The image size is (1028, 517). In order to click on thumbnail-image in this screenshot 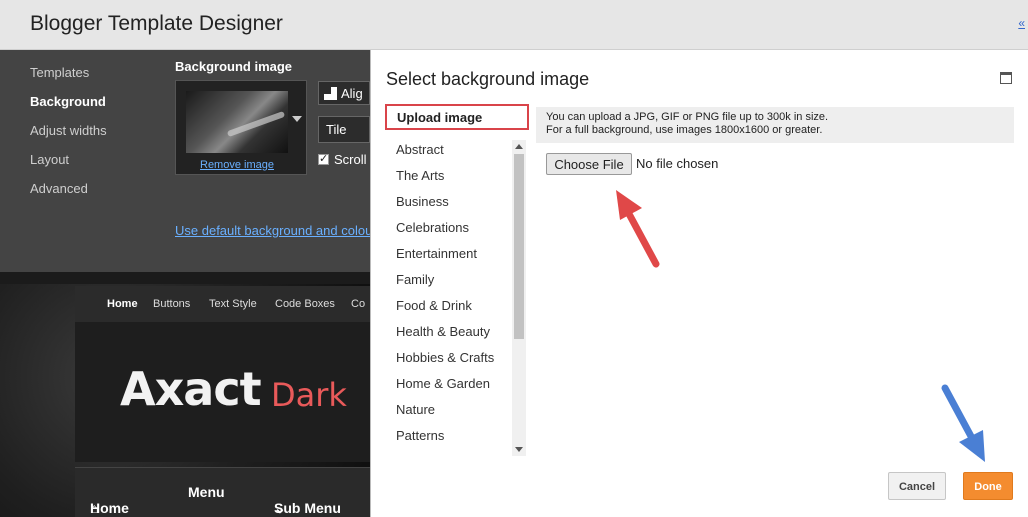, I will do `click(237, 122)`.